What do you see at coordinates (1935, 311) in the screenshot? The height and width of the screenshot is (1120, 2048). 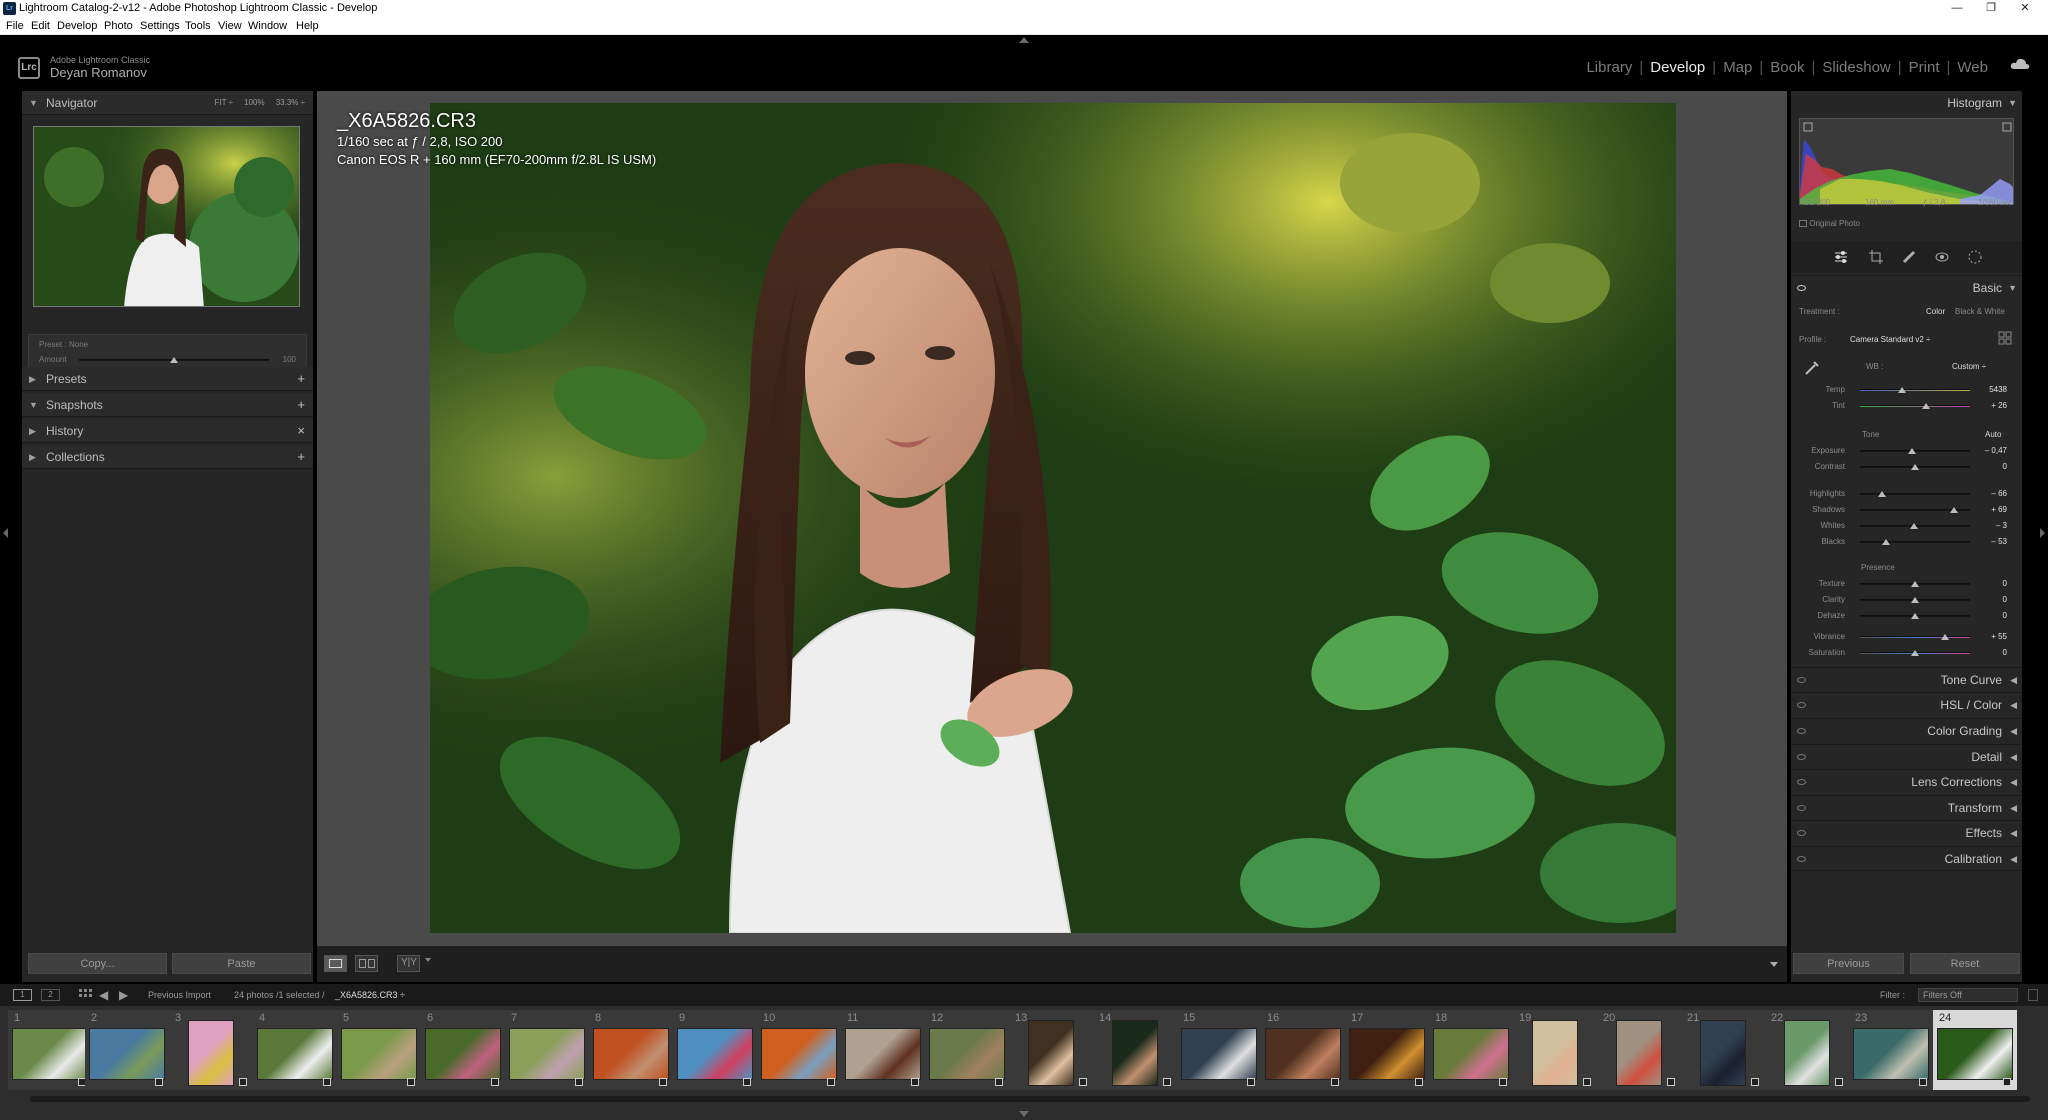 I see `treatment-color: Color` at bounding box center [1935, 311].